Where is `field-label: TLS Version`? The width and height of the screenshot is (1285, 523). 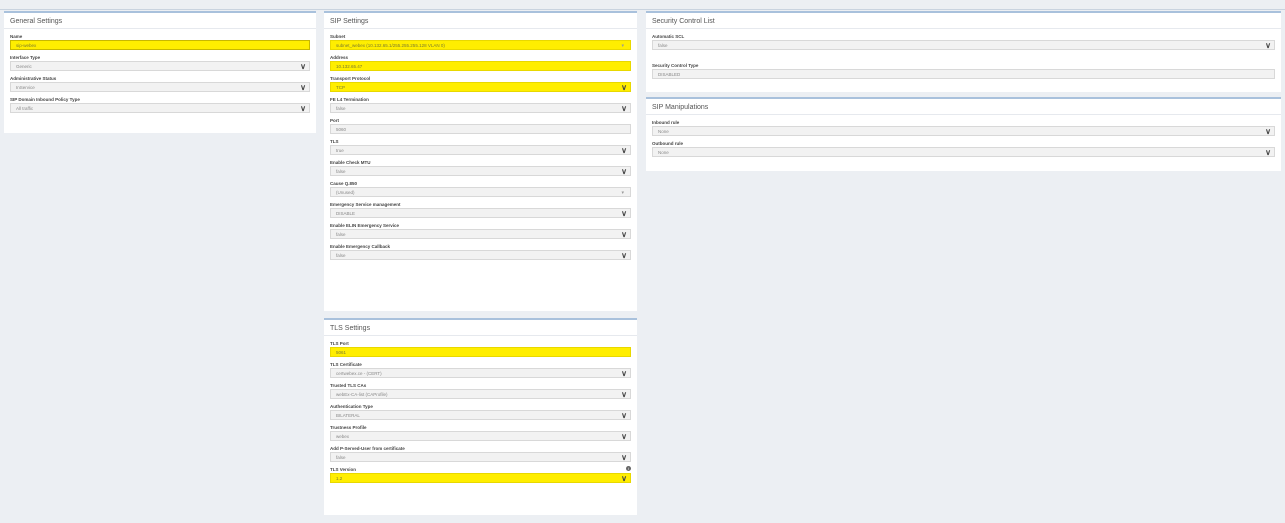 field-label: TLS Version is located at coordinates (343, 469).